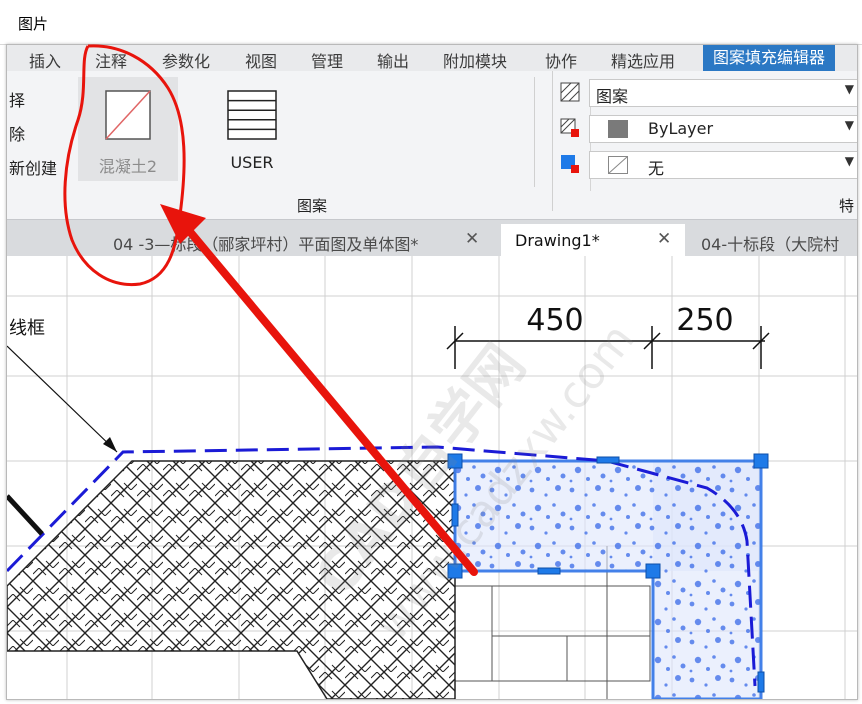 Image resolution: width=862 pixels, height=704 pixels. I want to click on document-tab-drawing1: Drawing1* ✕, so click(593, 240).